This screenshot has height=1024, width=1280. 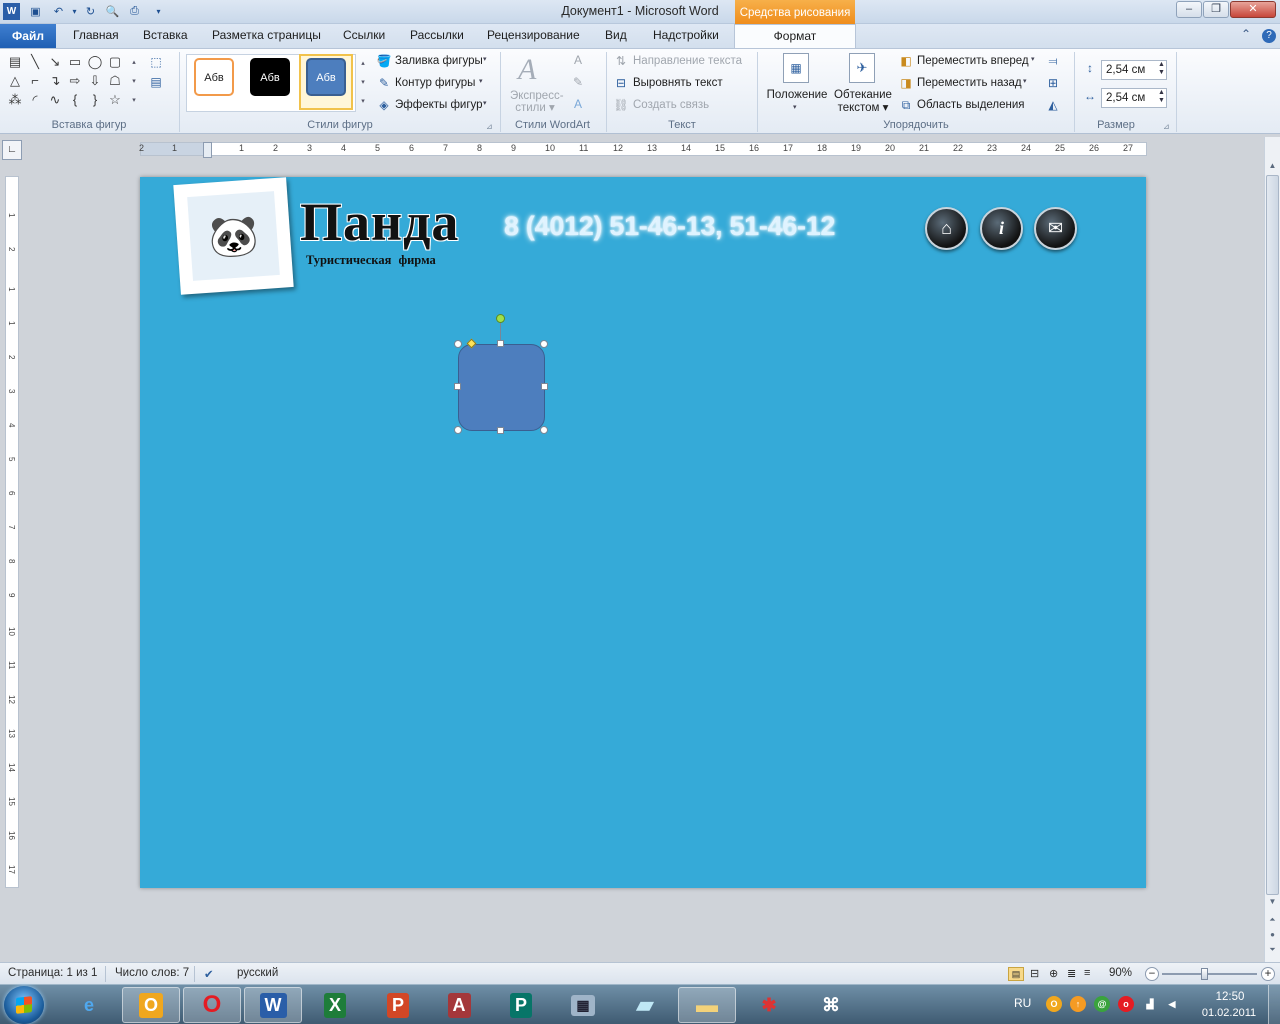 What do you see at coordinates (1230, 997) in the screenshot?
I see `clock-time: 12:50` at bounding box center [1230, 997].